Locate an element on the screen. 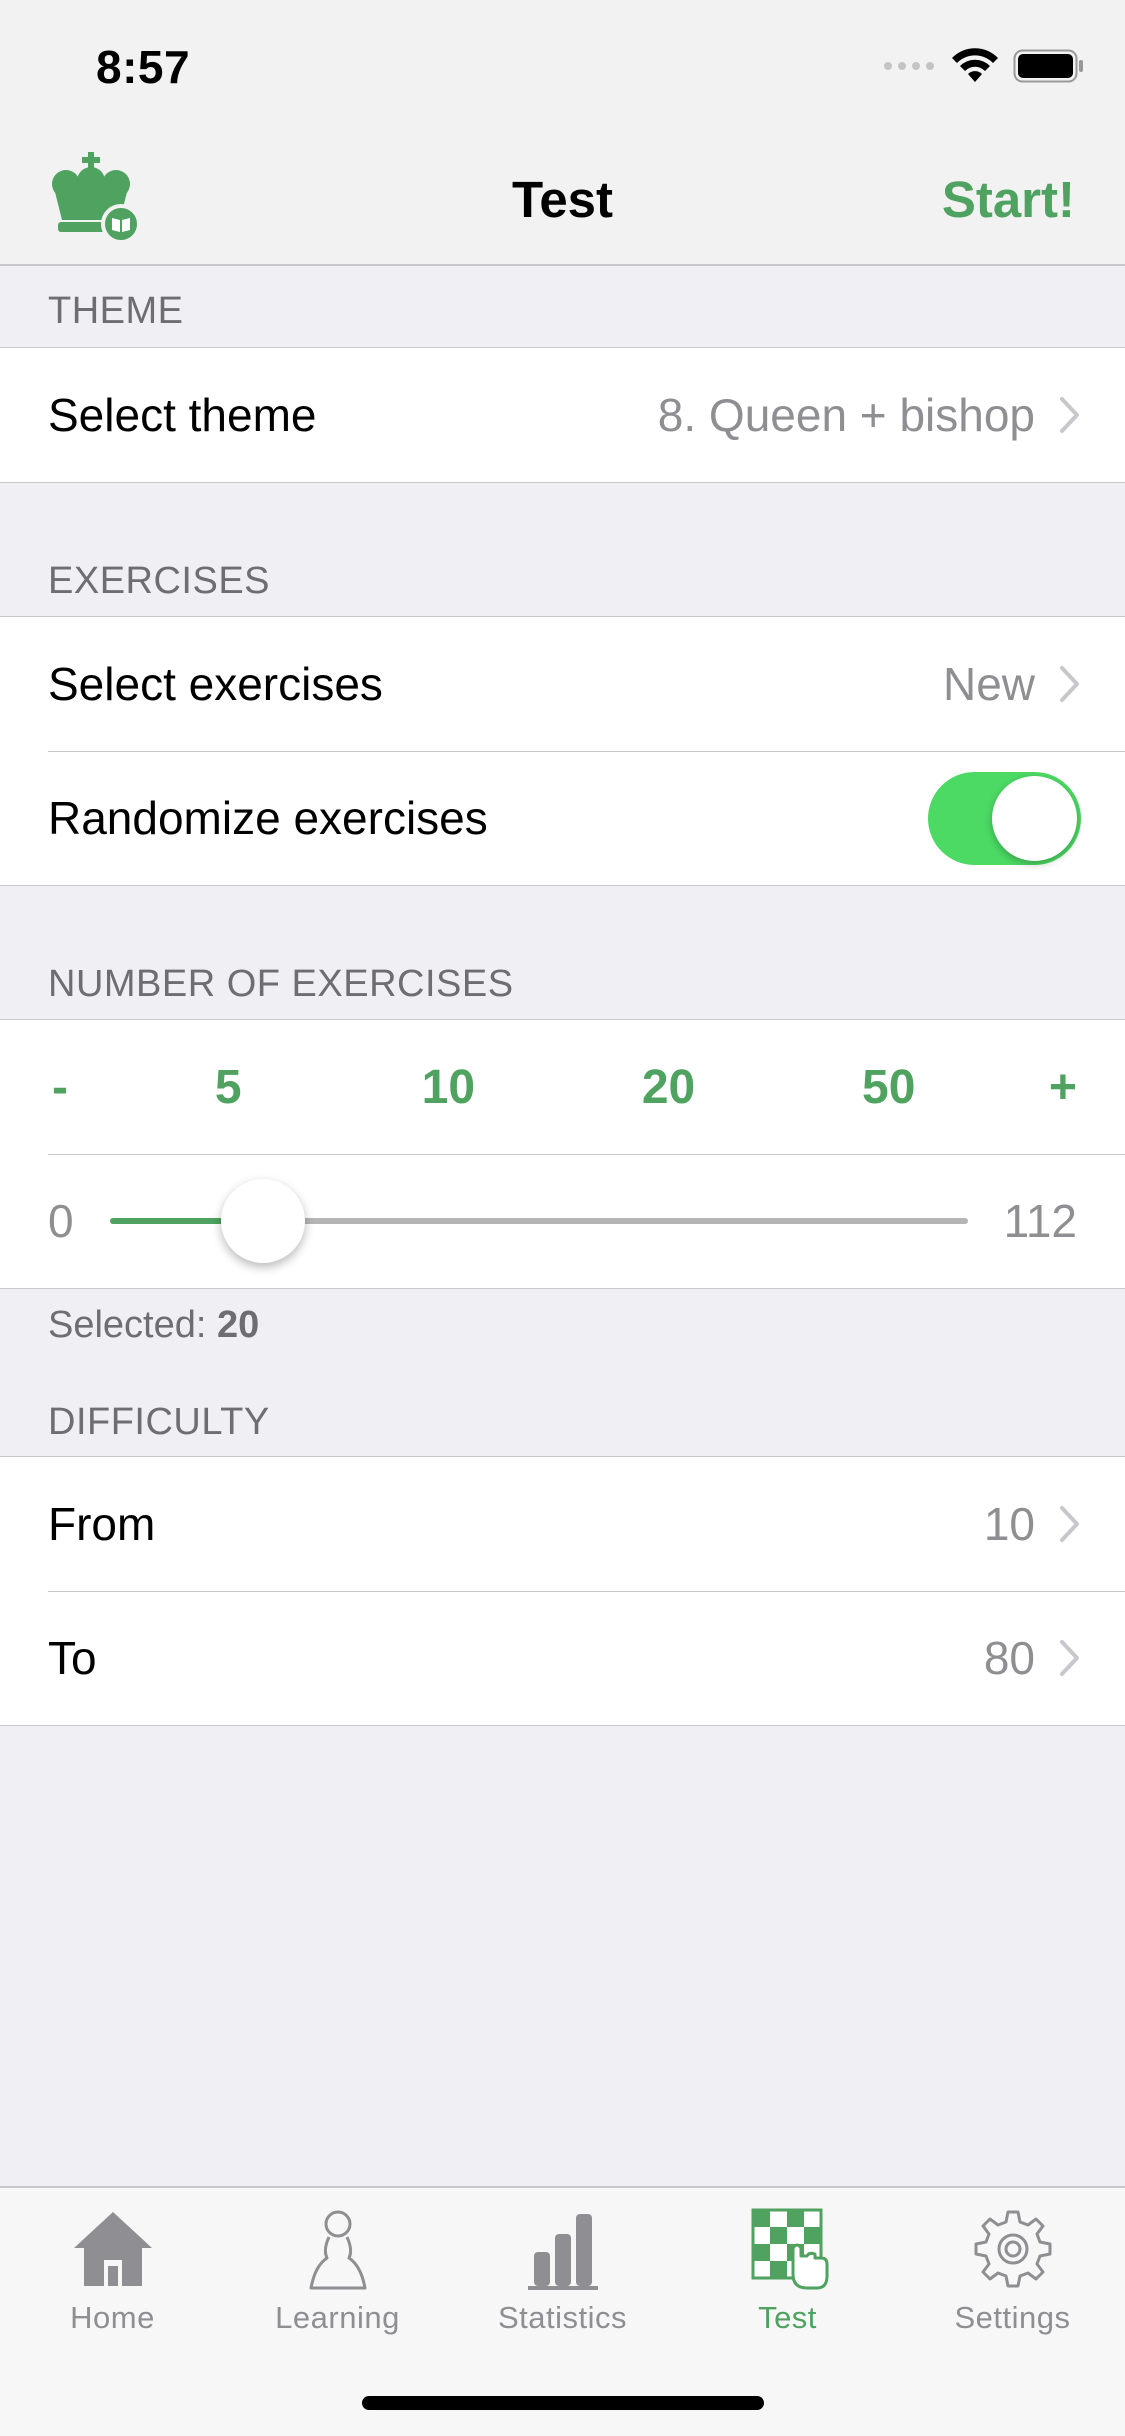 This screenshot has height=2436, width=1125. tab-settings: Settings is located at coordinates (1012, 2270).